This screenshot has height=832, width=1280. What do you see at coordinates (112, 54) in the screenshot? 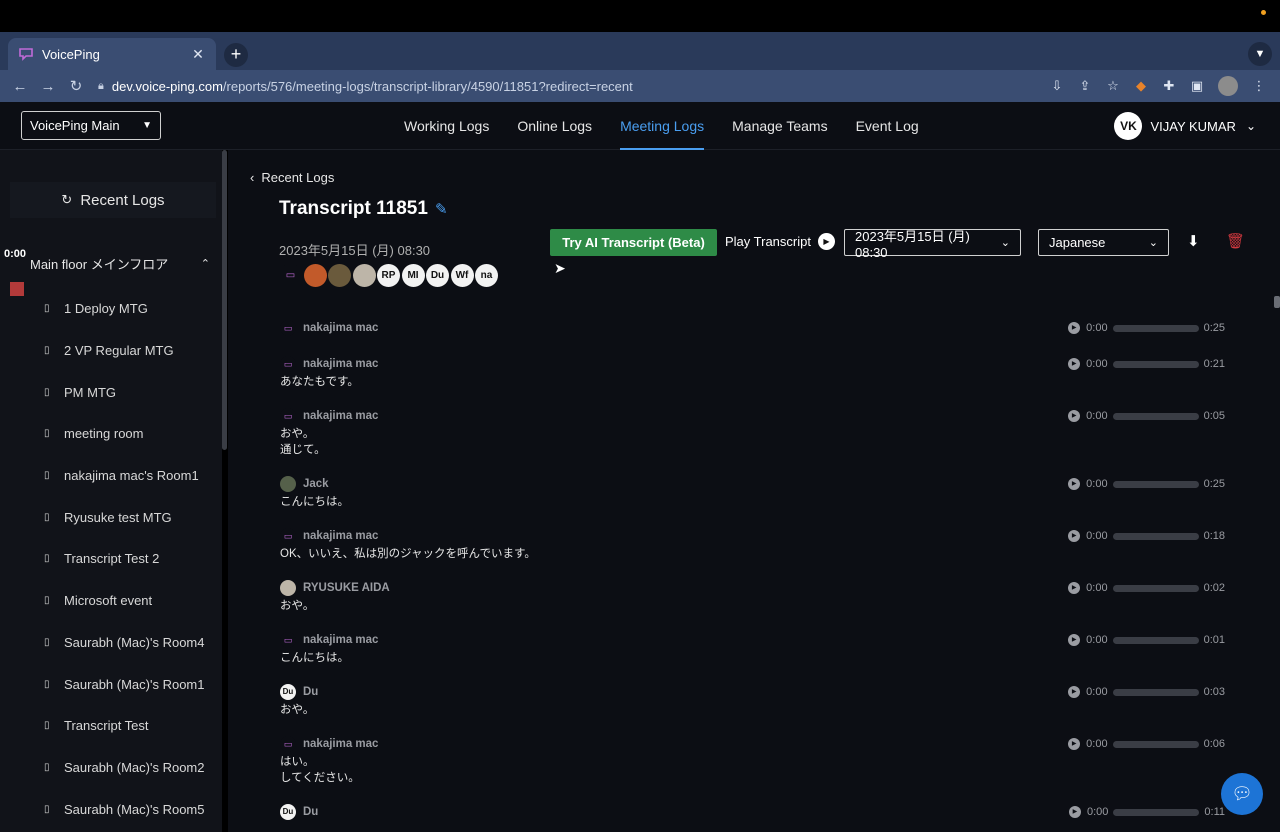
I see `browser-tab: VoicePing ✕` at bounding box center [112, 54].